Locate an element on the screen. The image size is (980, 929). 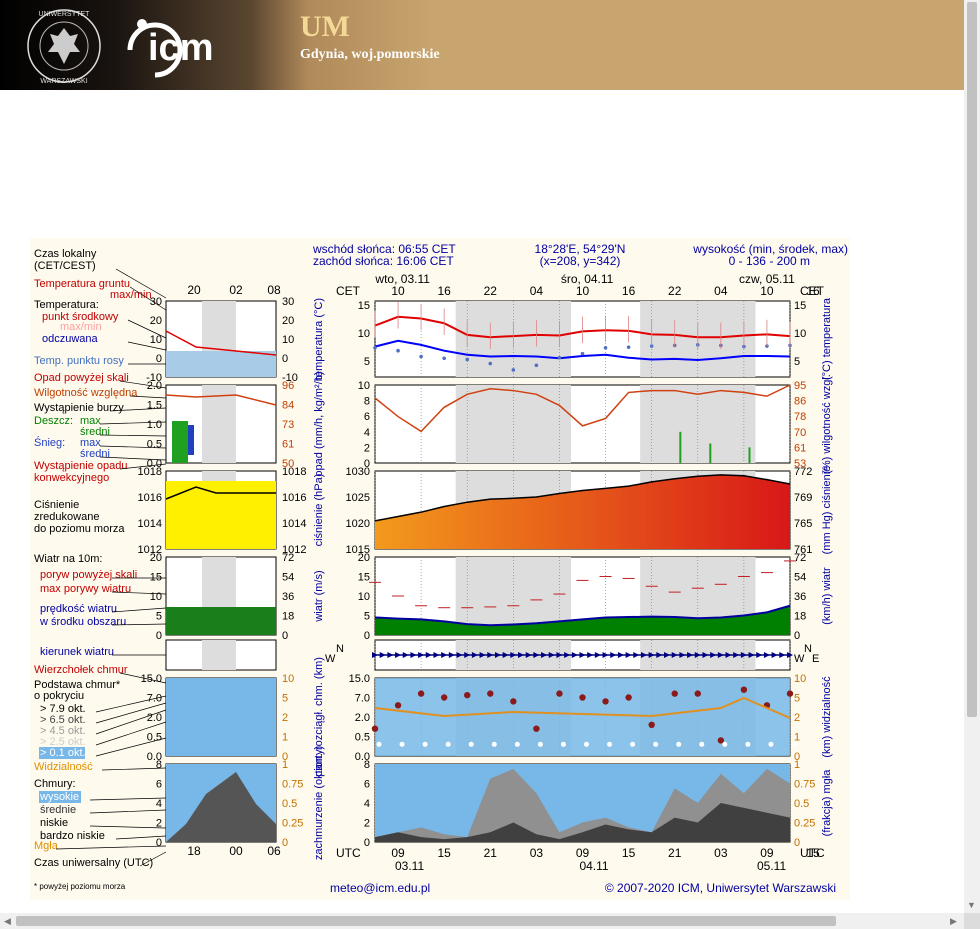
legend-tick: 0.5 is located at coordinates (154, 445).